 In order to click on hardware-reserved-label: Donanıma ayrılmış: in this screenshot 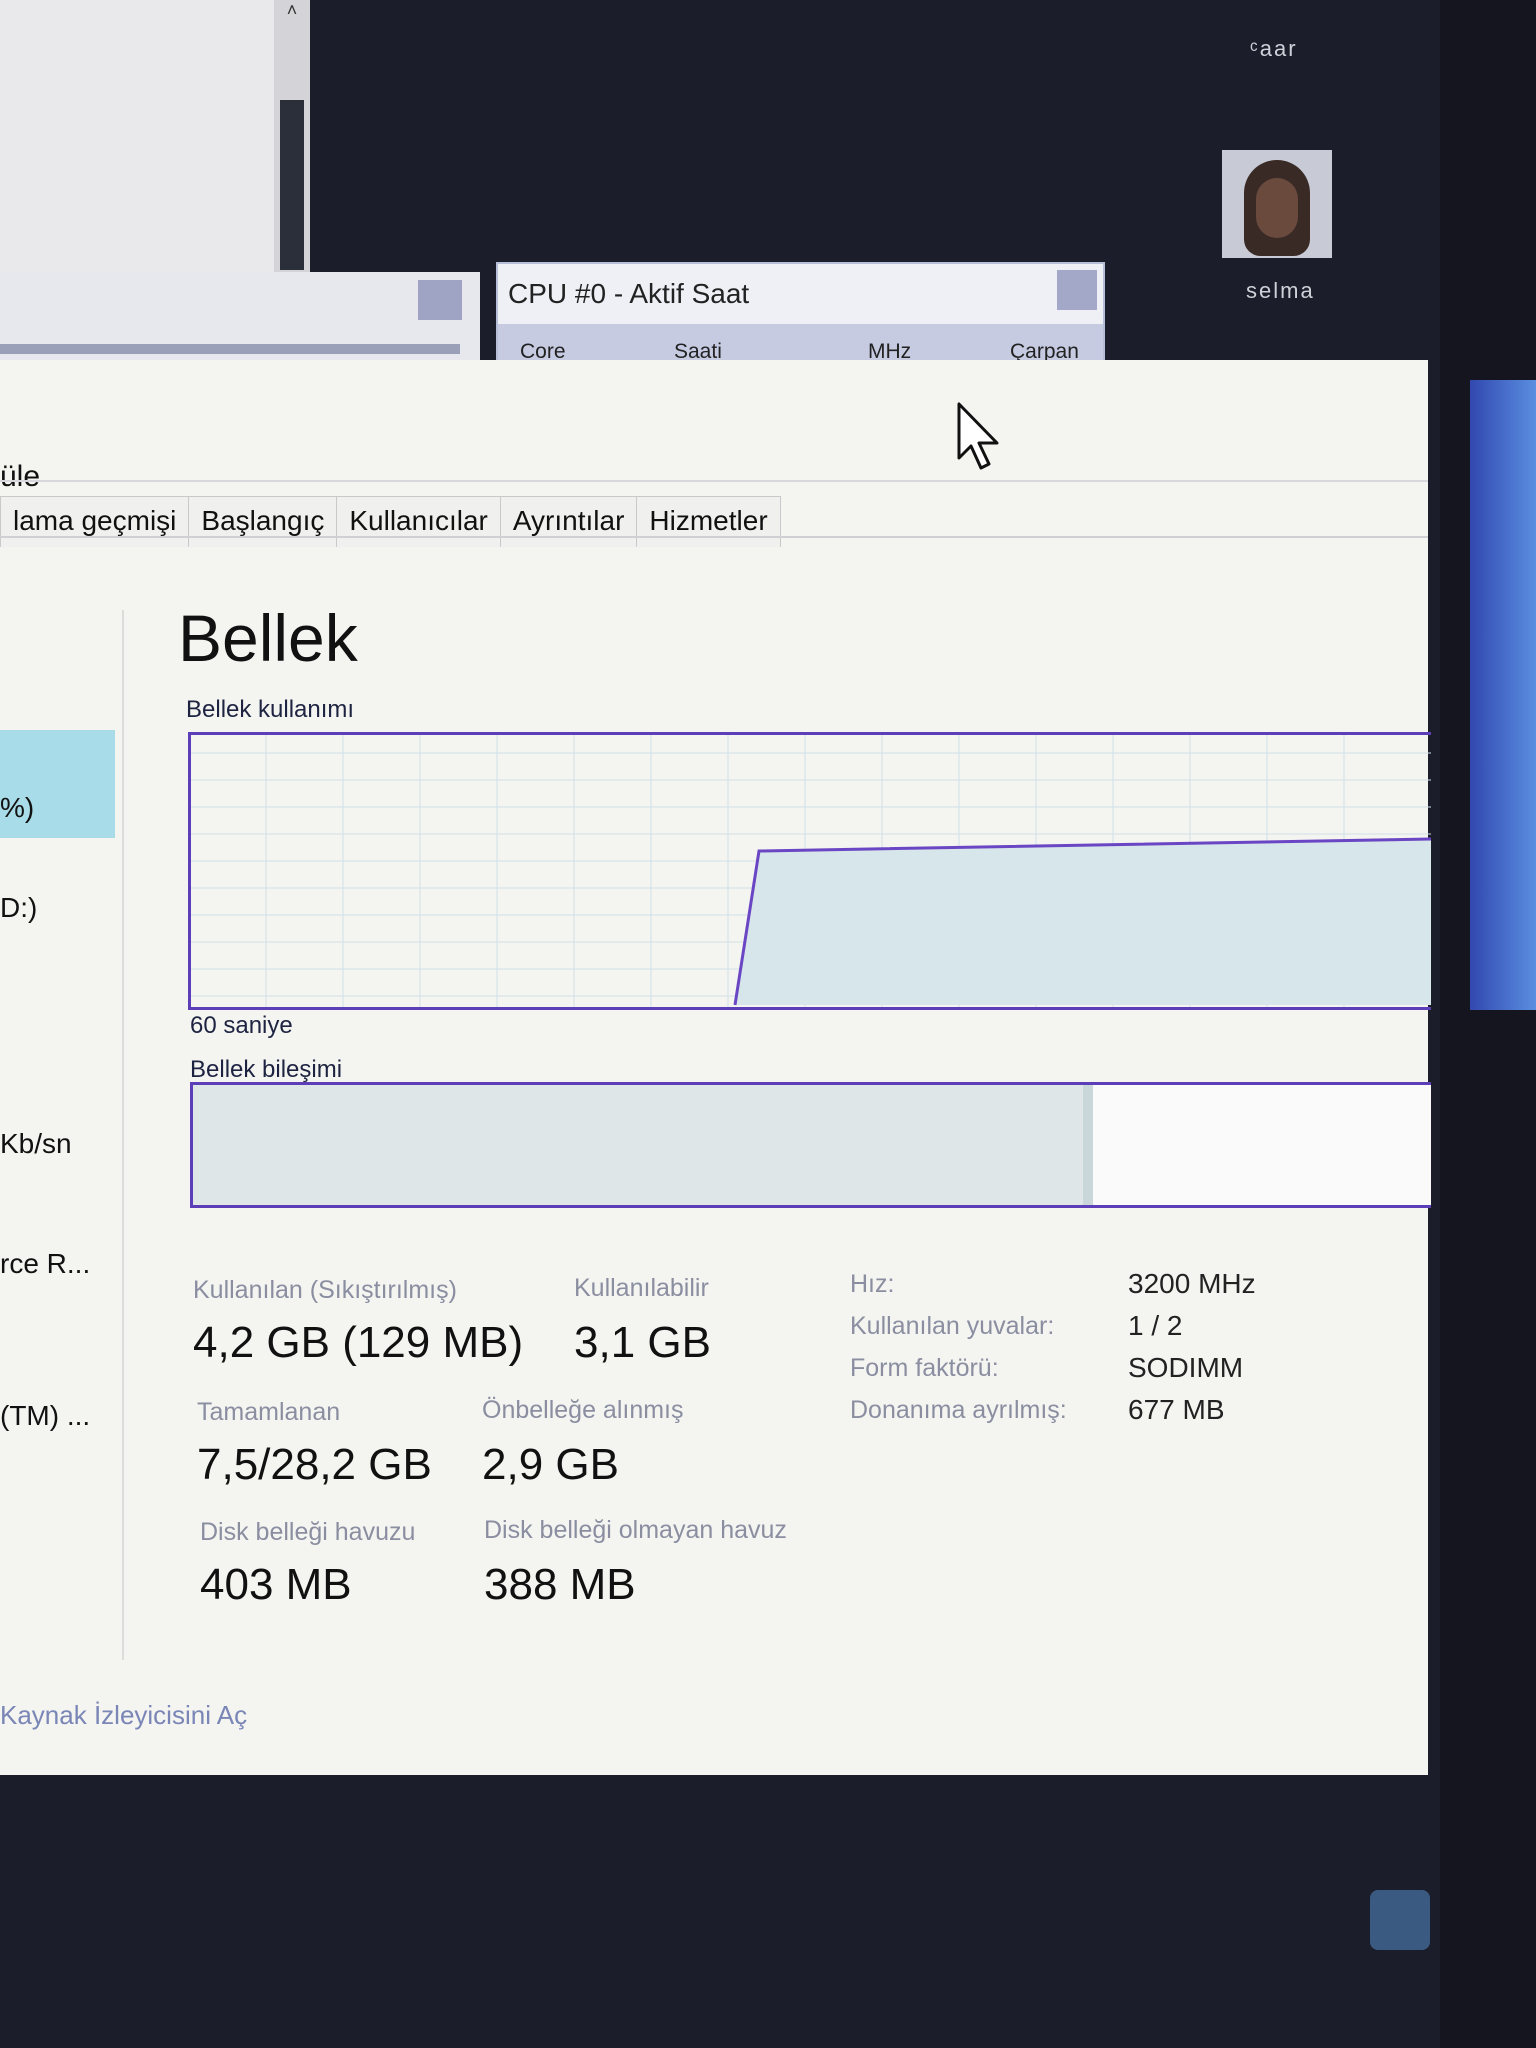, I will do `click(958, 1410)`.